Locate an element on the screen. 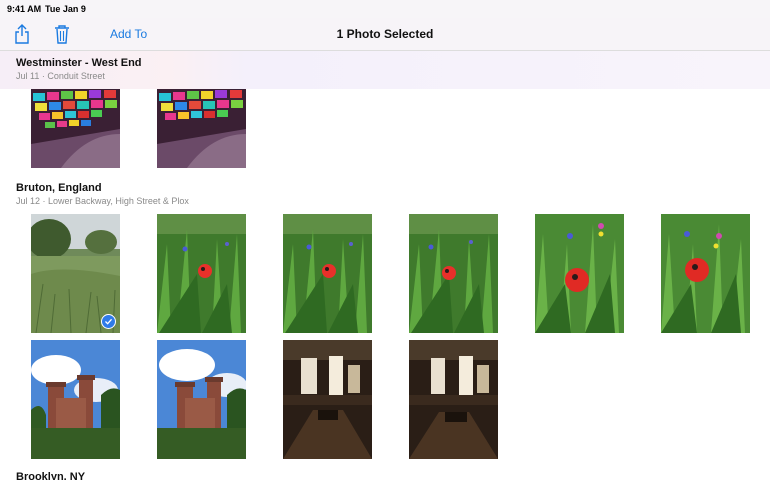 The width and height of the screenshot is (770, 480). section-title: Westminster - West End is located at coordinates (79, 63).